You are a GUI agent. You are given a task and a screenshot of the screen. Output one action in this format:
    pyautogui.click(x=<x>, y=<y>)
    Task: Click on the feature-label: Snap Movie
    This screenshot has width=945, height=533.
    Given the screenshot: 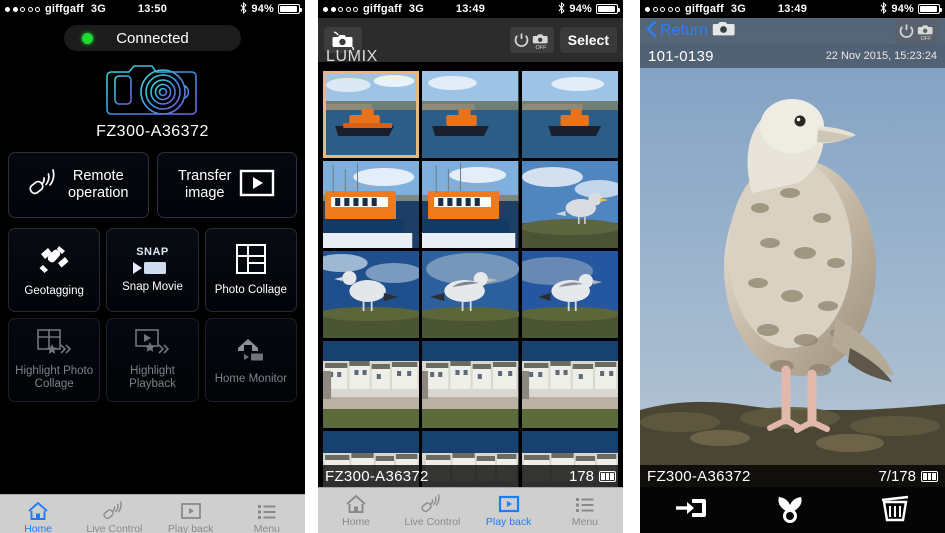 What is the action you would take?
    pyautogui.click(x=152, y=286)
    